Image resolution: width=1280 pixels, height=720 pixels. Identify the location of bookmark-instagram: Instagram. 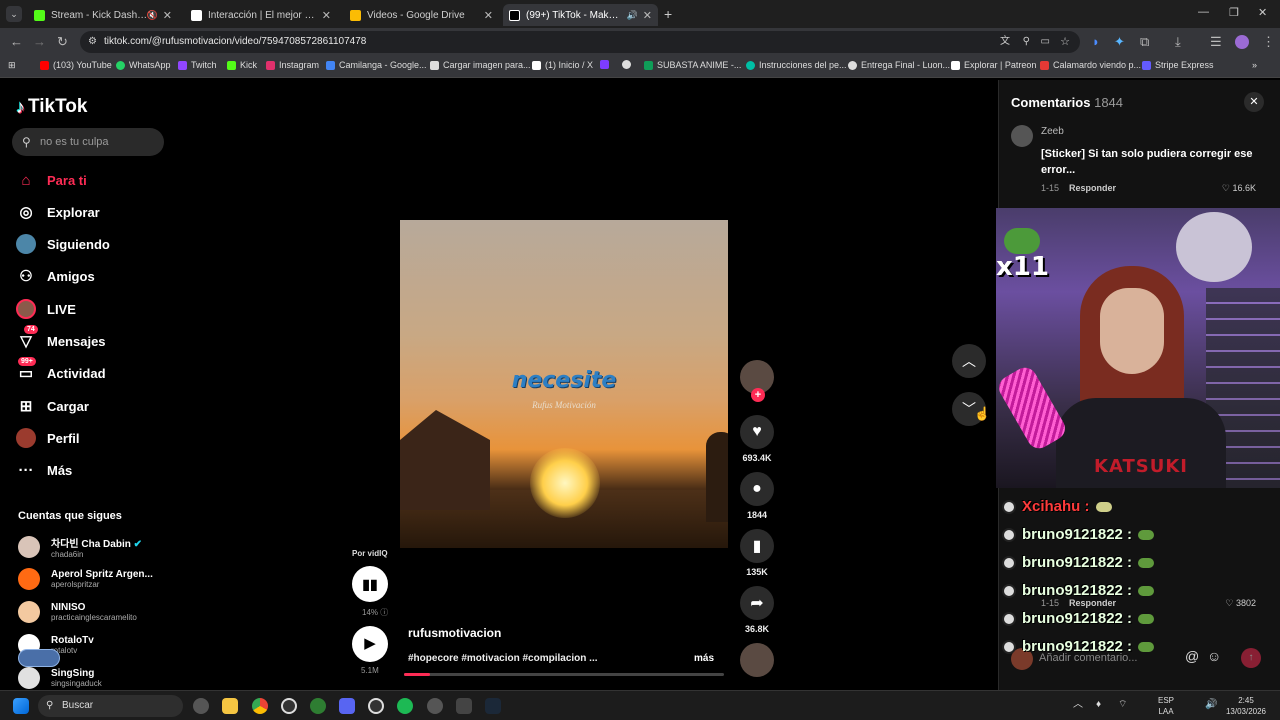
(292, 65).